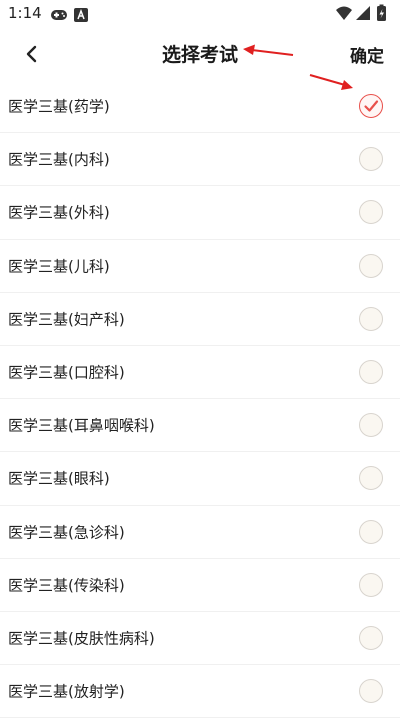  What do you see at coordinates (66, 691) in the screenshot?
I see `exam-label: 医学三基(放射学)` at bounding box center [66, 691].